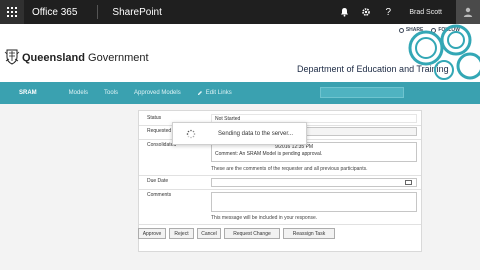  I want to click on due-date-input, so click(314, 182).